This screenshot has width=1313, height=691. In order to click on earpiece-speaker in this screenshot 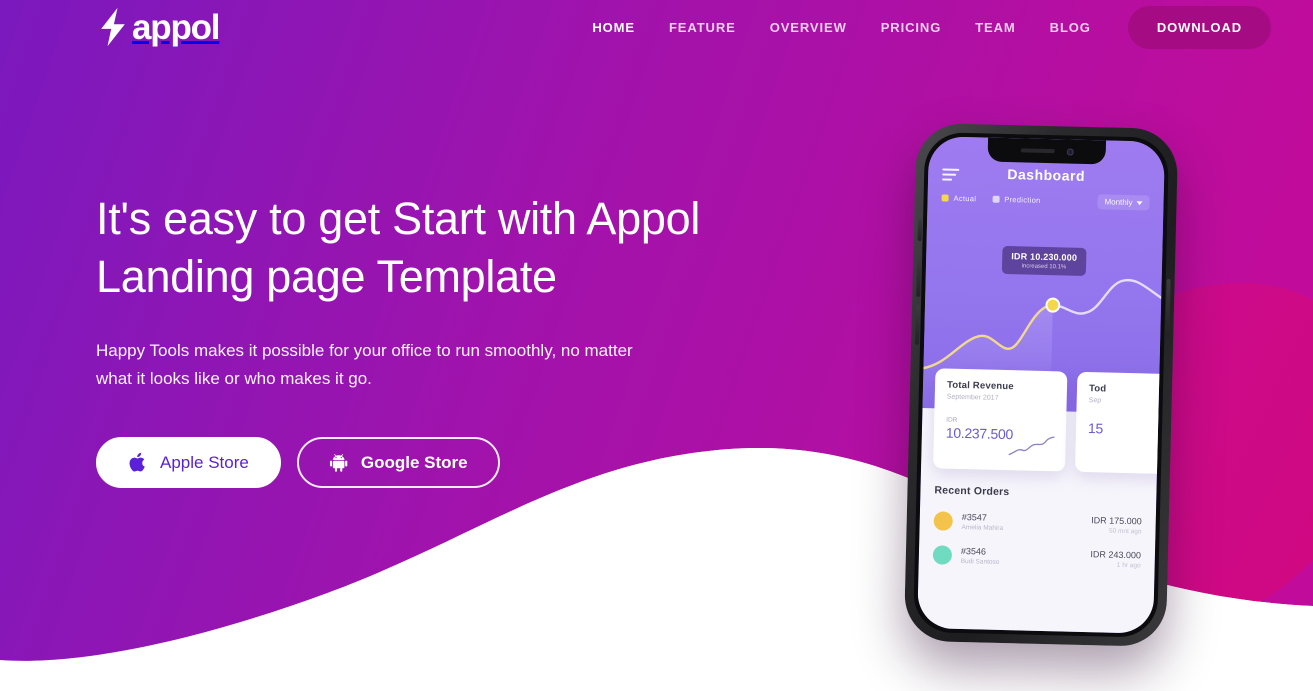, I will do `click(1037, 151)`.